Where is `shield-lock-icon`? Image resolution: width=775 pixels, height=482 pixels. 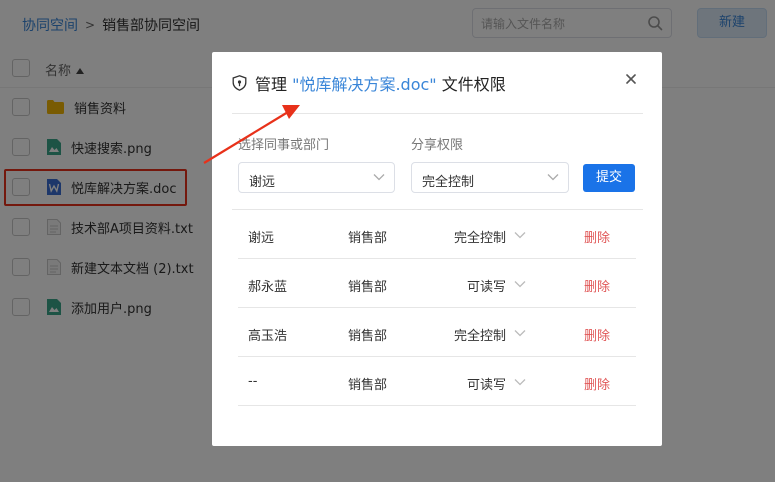
shield-lock-icon is located at coordinates (239, 83).